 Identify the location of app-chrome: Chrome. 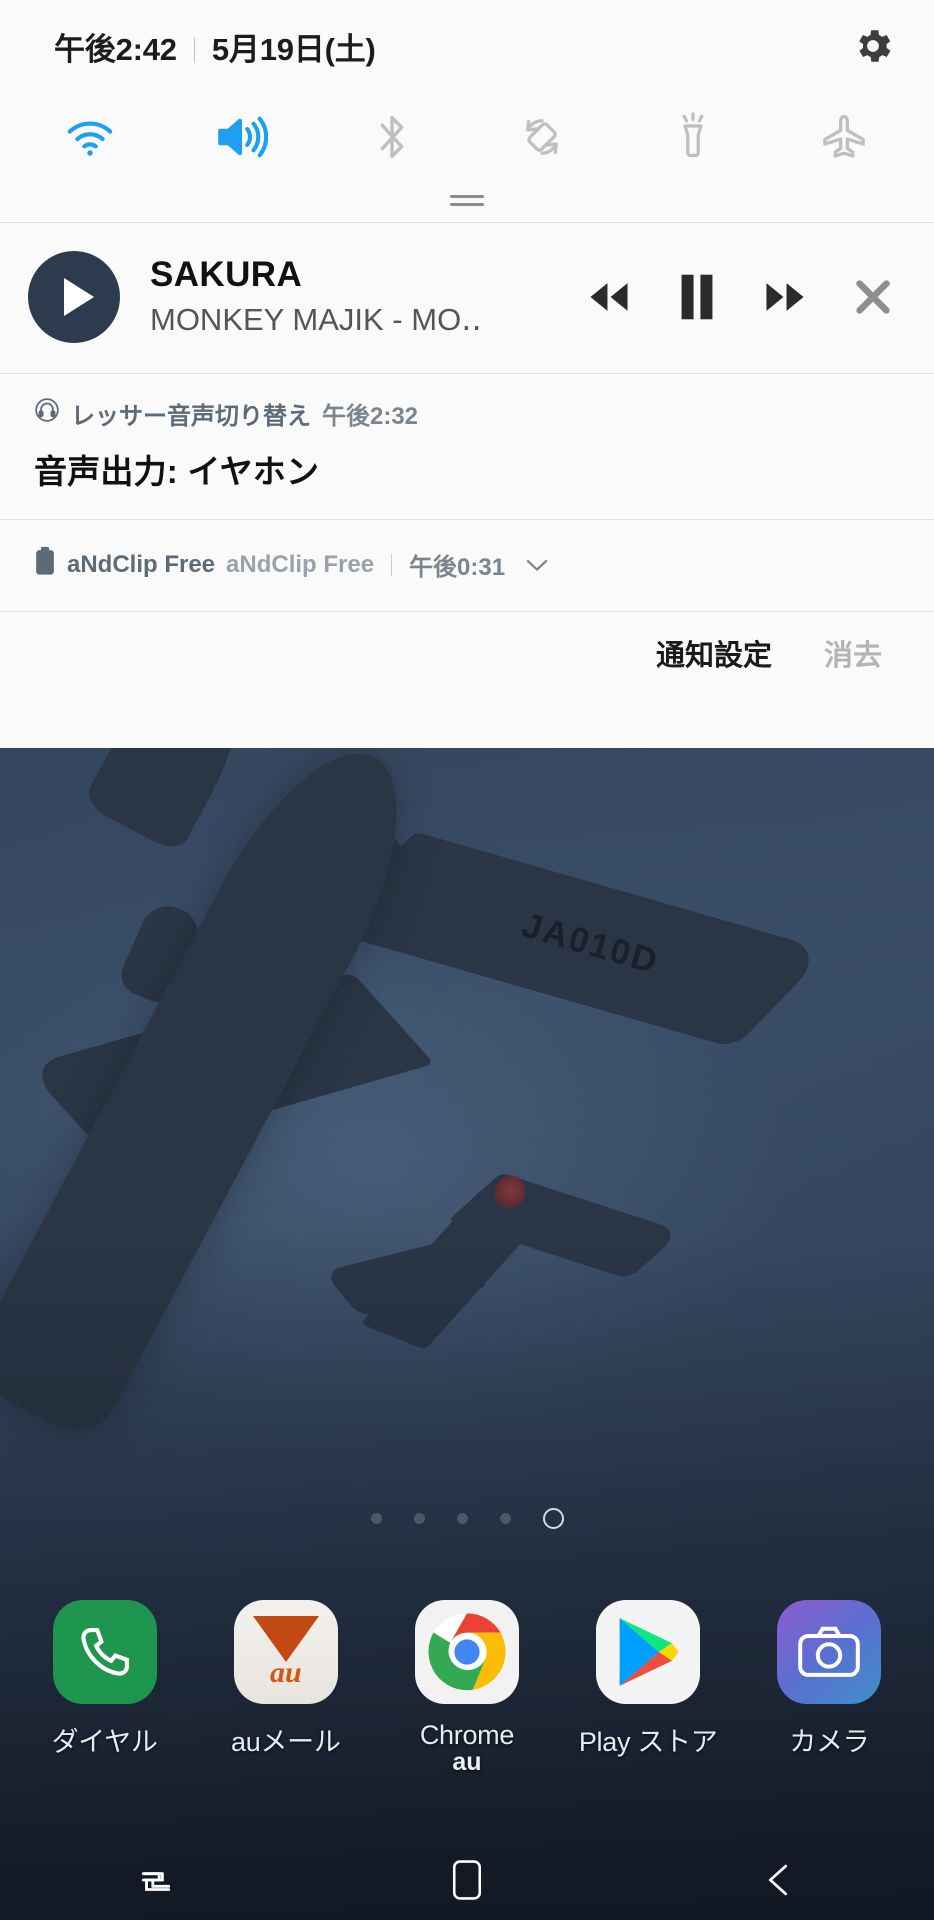
(467, 1675).